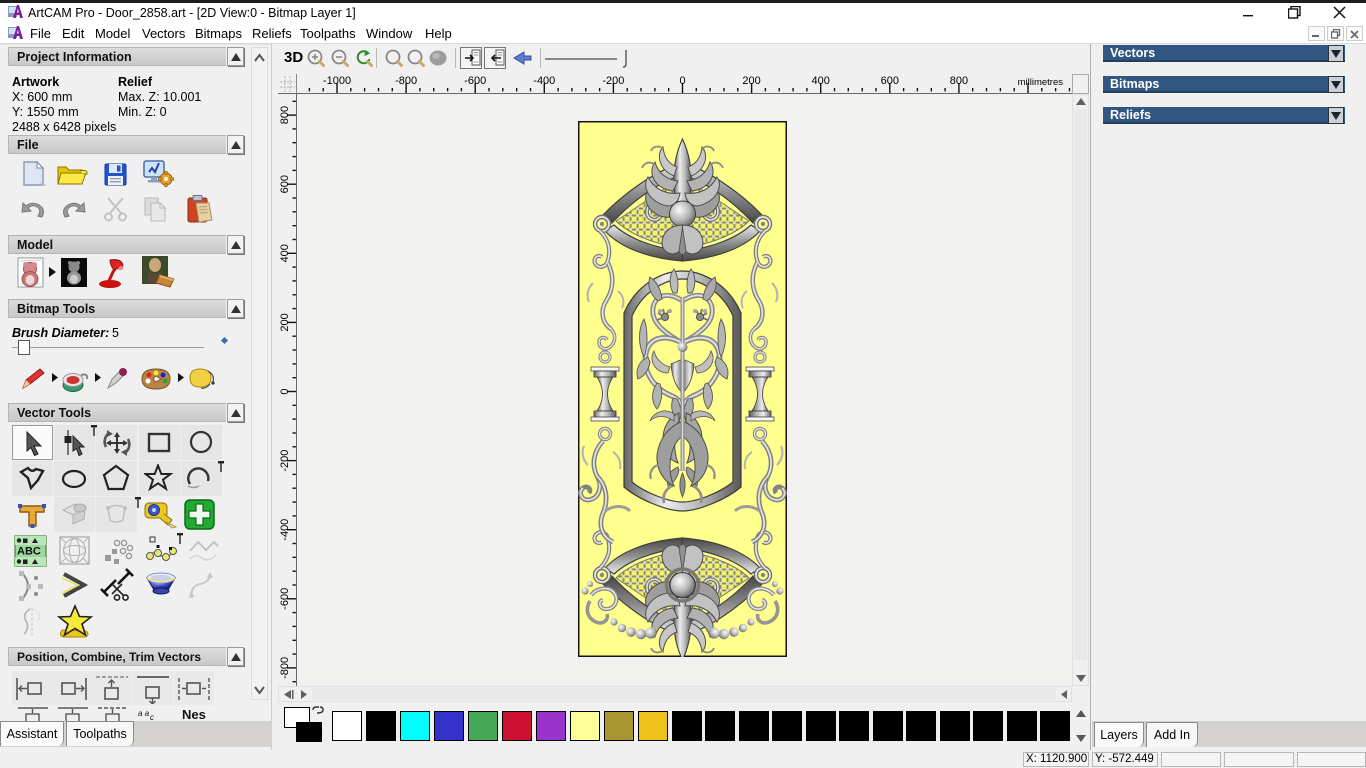 Image resolution: width=1366 pixels, height=768 pixels. Describe the element at coordinates (29, 552) in the screenshot. I see `svg-text: ABC` at that location.